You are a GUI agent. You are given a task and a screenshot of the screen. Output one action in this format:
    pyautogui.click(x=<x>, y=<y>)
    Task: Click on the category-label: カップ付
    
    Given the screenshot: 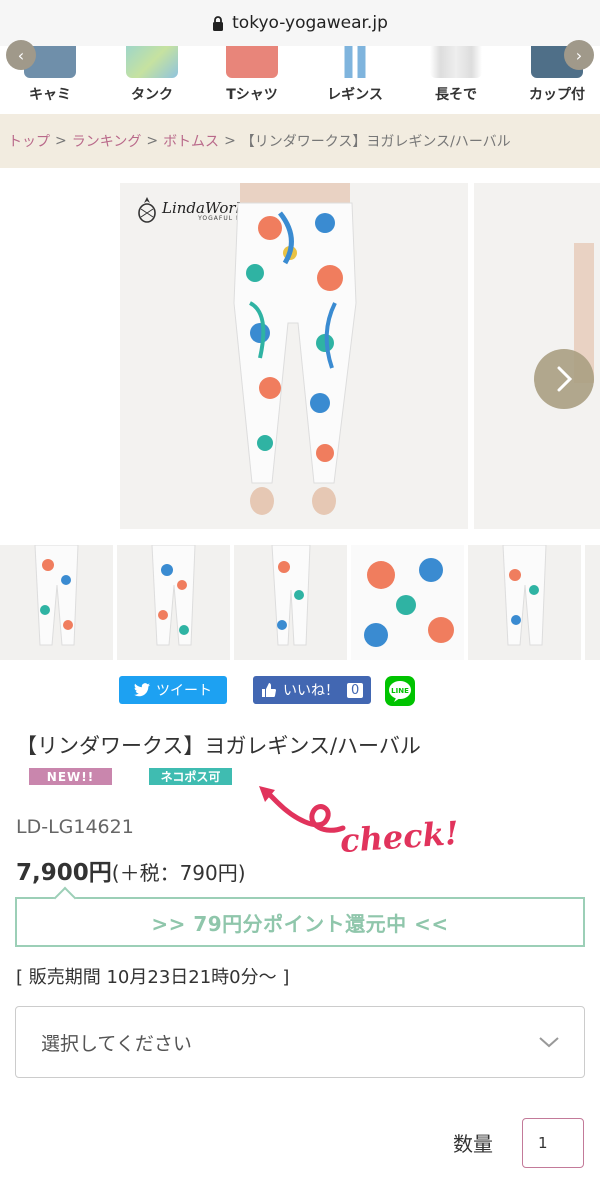 What is the action you would take?
    pyautogui.click(x=557, y=95)
    